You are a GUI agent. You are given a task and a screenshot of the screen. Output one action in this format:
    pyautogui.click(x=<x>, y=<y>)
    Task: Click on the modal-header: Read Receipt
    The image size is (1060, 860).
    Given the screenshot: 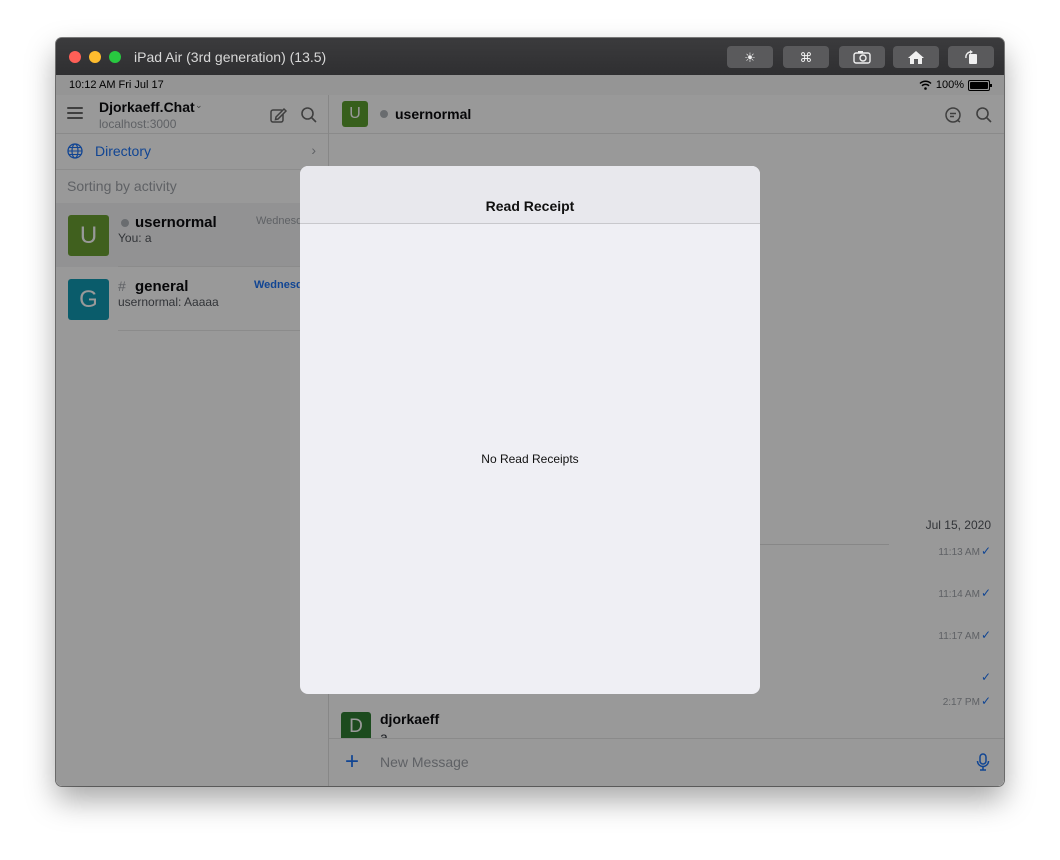 What is the action you would take?
    pyautogui.click(x=530, y=195)
    